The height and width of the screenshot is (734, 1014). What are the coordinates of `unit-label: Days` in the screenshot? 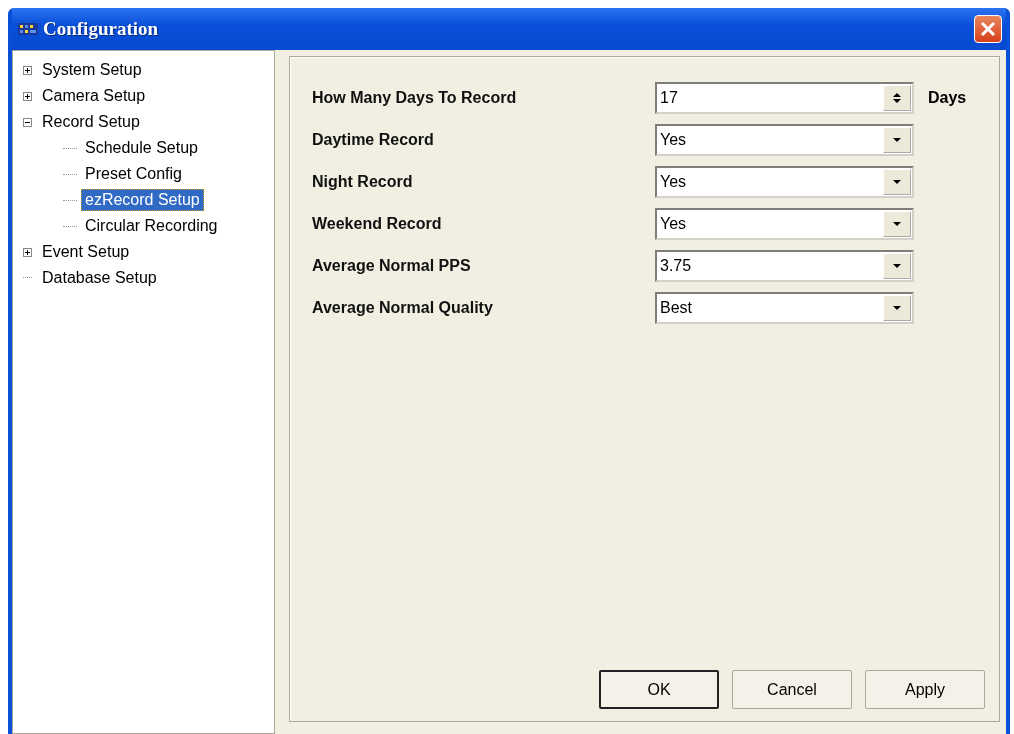 It's located at (947, 98).